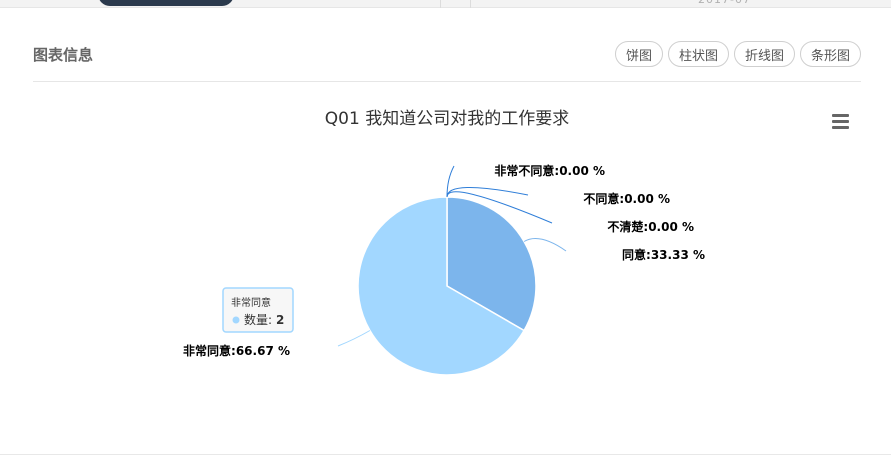 This screenshot has height=456, width=891. I want to click on data-label: 非常不同意:0.00 %, so click(549, 170).